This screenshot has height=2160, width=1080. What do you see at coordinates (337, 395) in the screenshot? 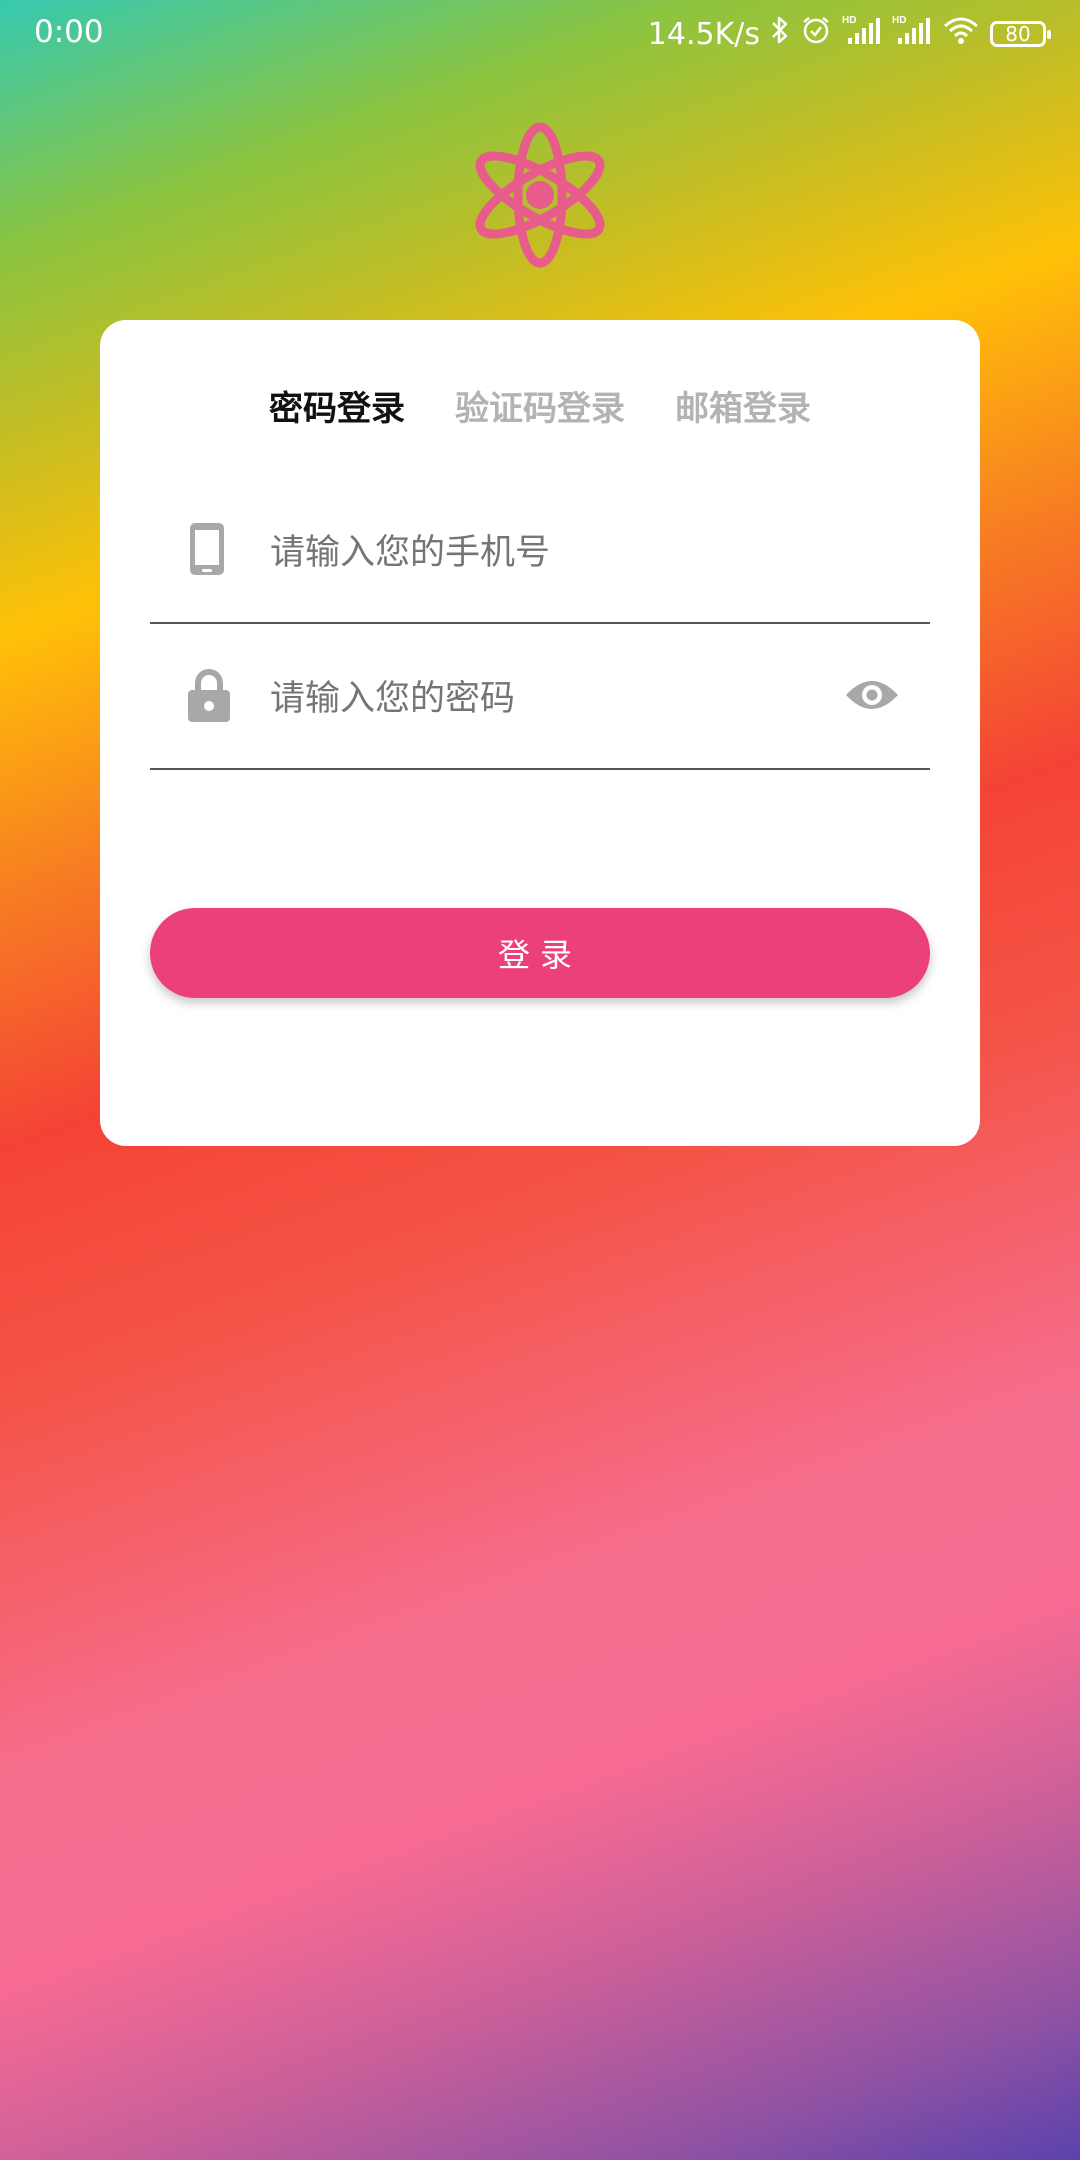
I see `tab-password-login: 密码登录` at bounding box center [337, 395].